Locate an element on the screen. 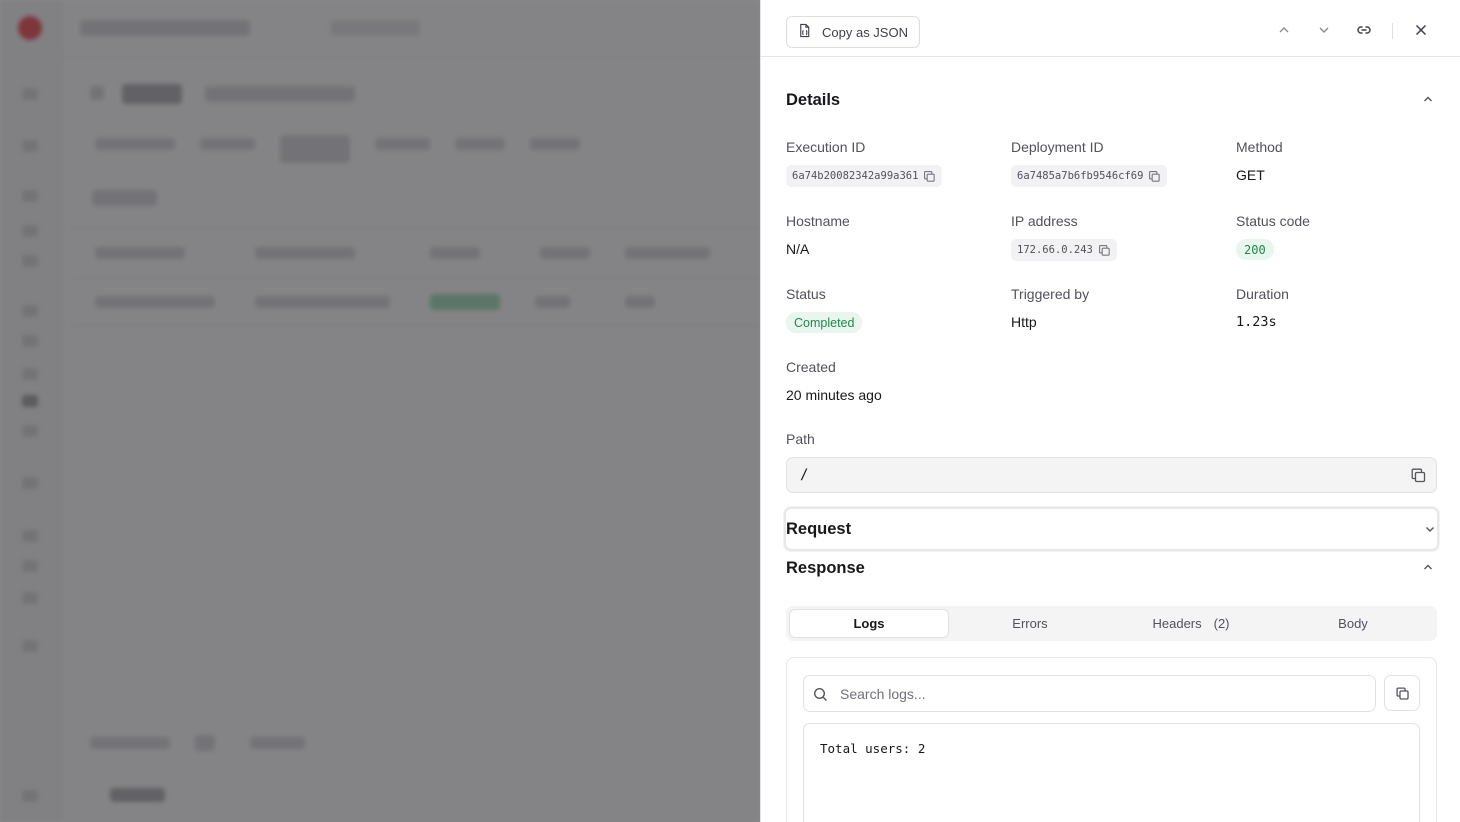 This screenshot has width=1460, height=822. response-section-title: Response is located at coordinates (825, 568).